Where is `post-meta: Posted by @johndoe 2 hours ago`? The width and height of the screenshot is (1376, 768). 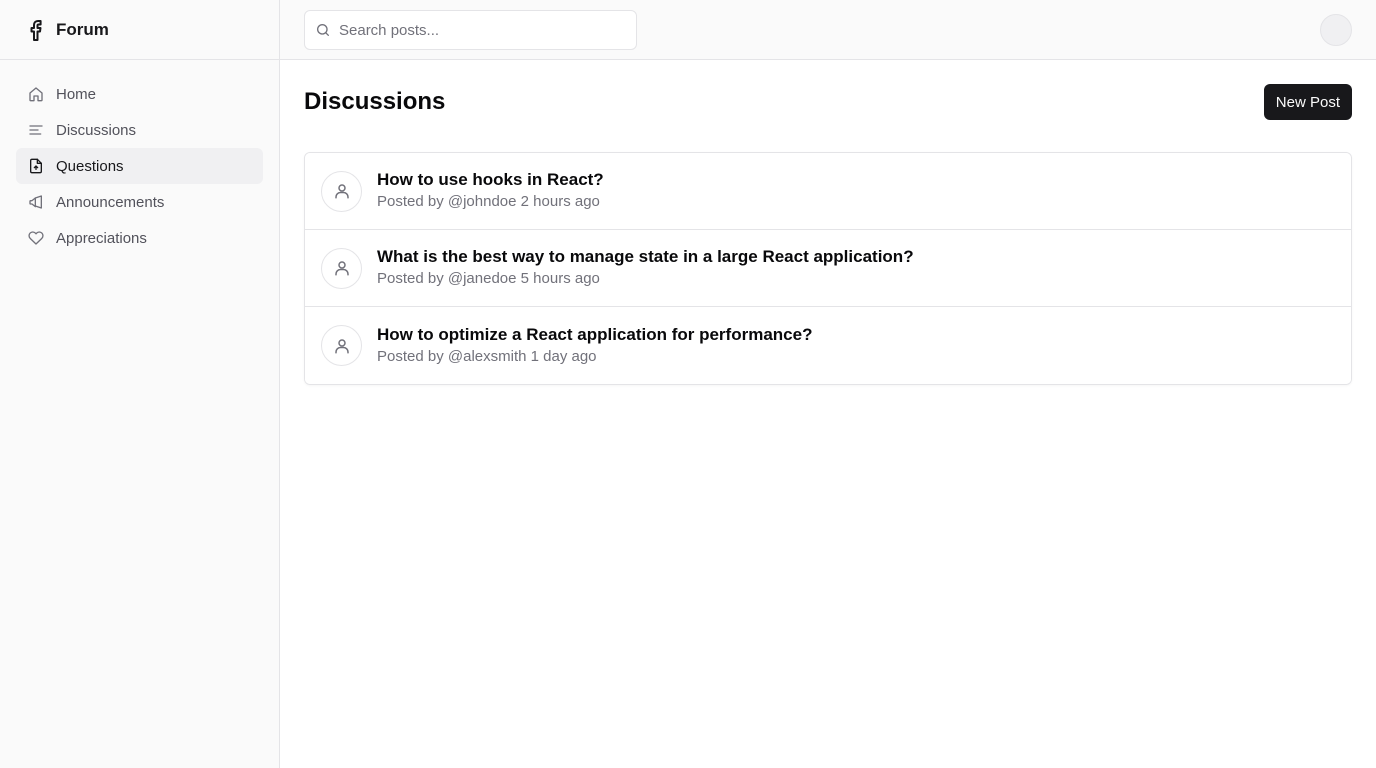
post-meta: Posted by @johndoe 2 hours ago is located at coordinates (488, 201).